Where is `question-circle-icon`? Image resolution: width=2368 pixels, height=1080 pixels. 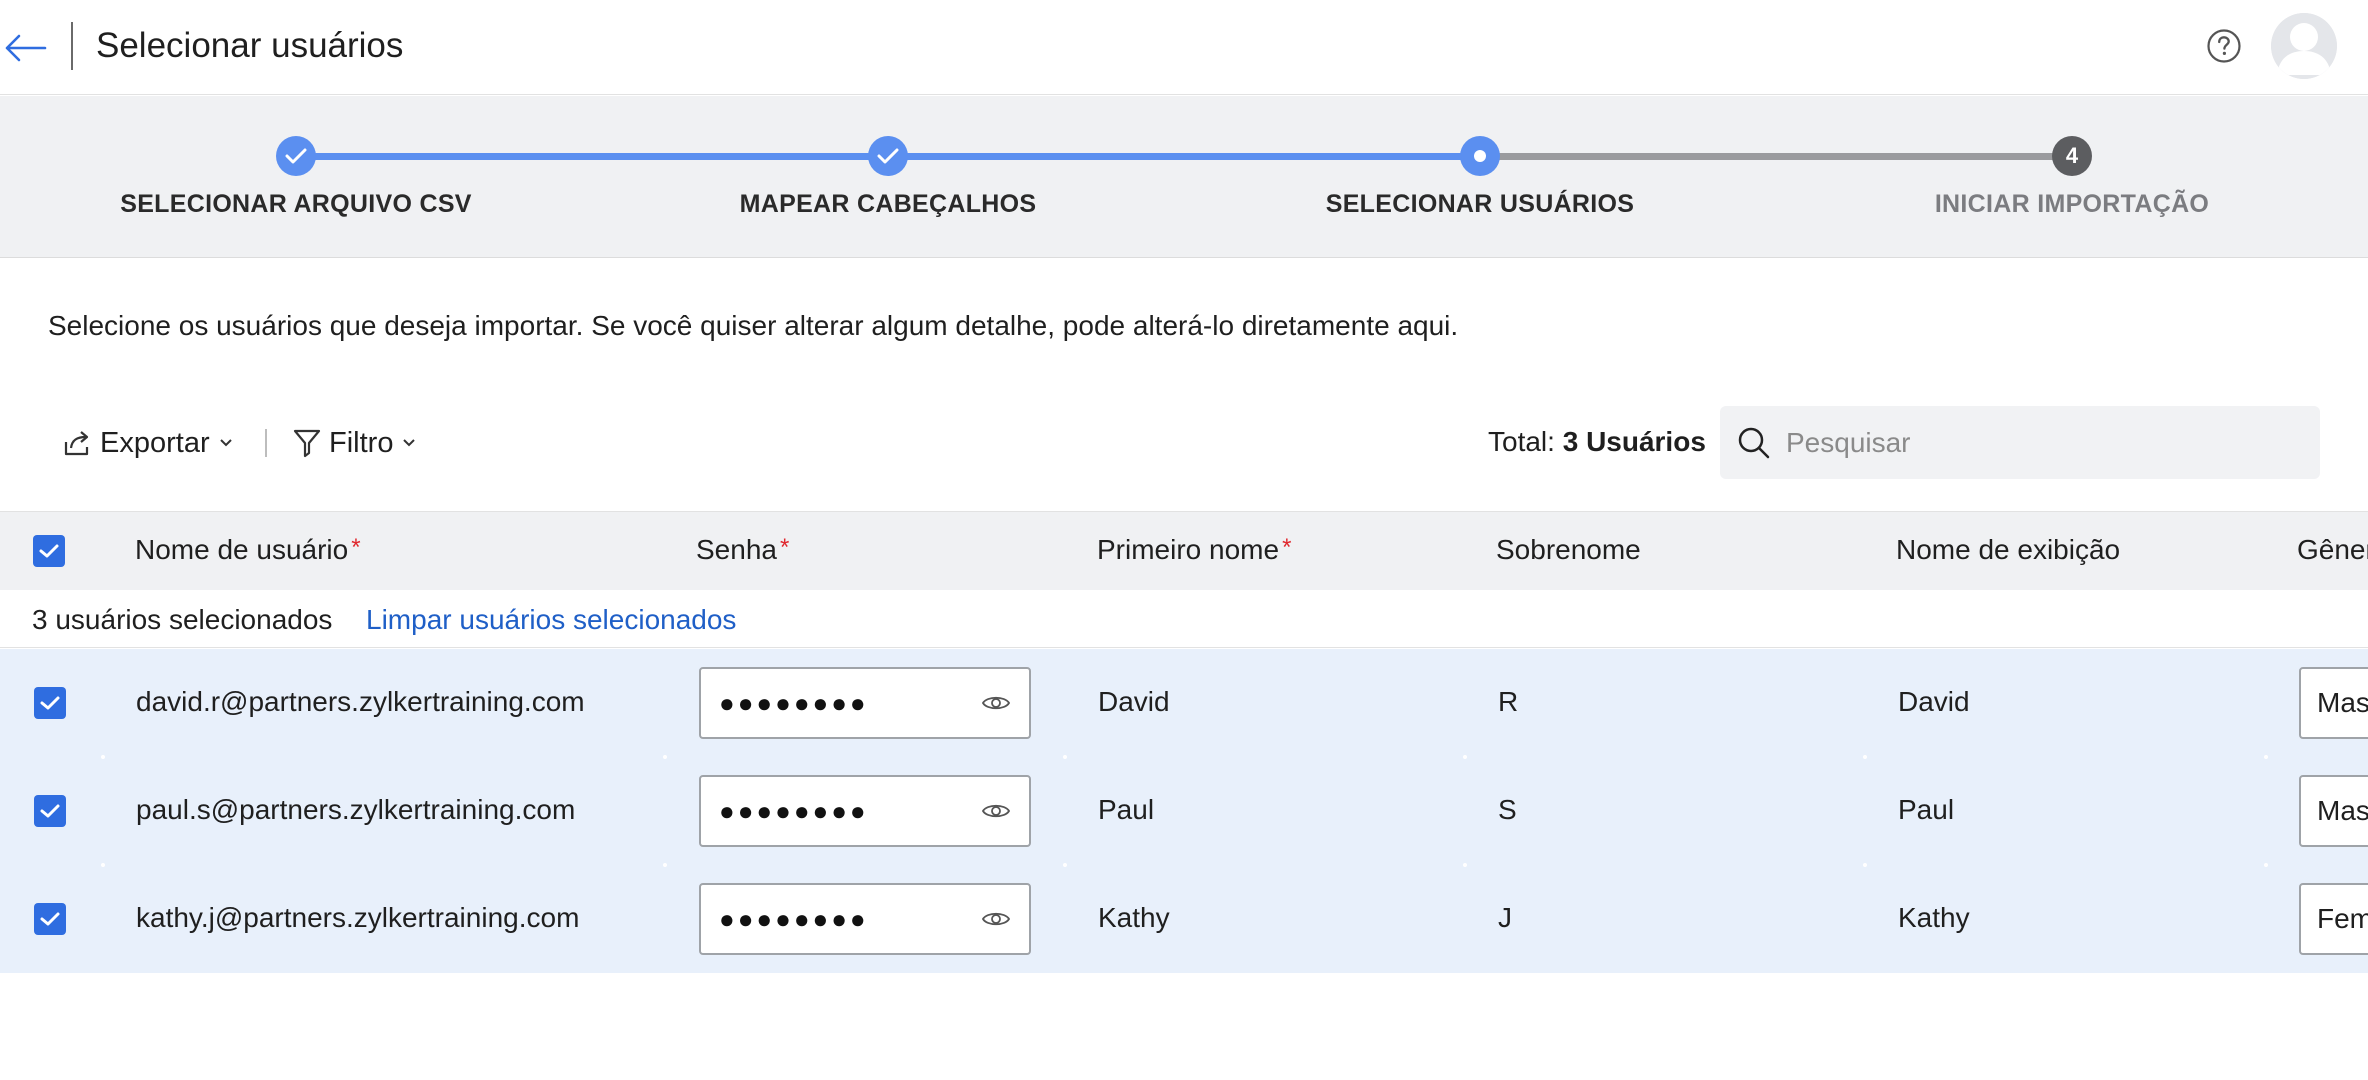 question-circle-icon is located at coordinates (2224, 46).